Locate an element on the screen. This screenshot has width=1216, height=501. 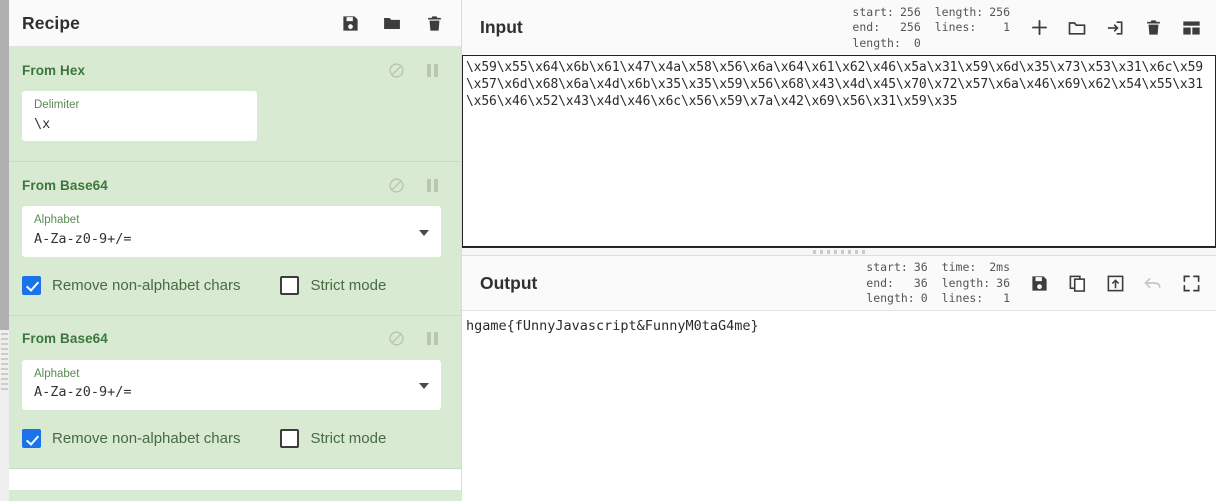
stat-key: start: is located at coordinates (873, 11).